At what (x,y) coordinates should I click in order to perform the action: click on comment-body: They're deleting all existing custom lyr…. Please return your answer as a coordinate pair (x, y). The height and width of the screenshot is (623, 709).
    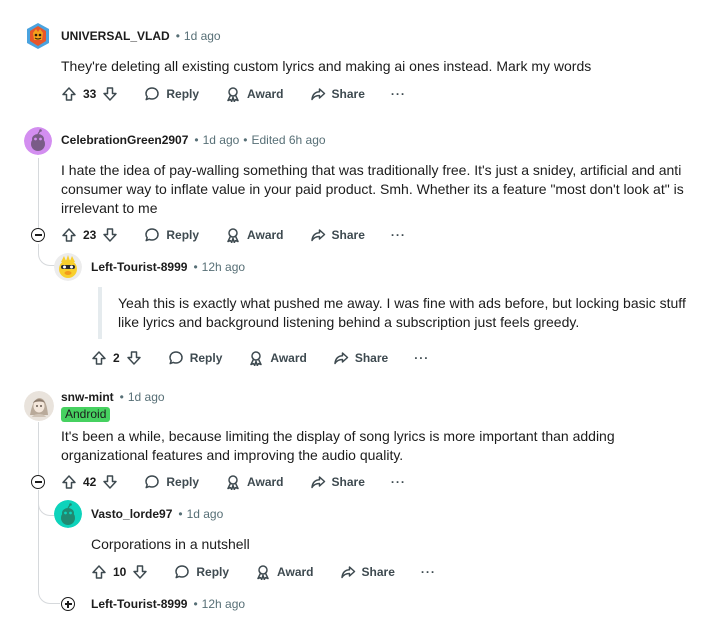
    Looking at the image, I should click on (326, 66).